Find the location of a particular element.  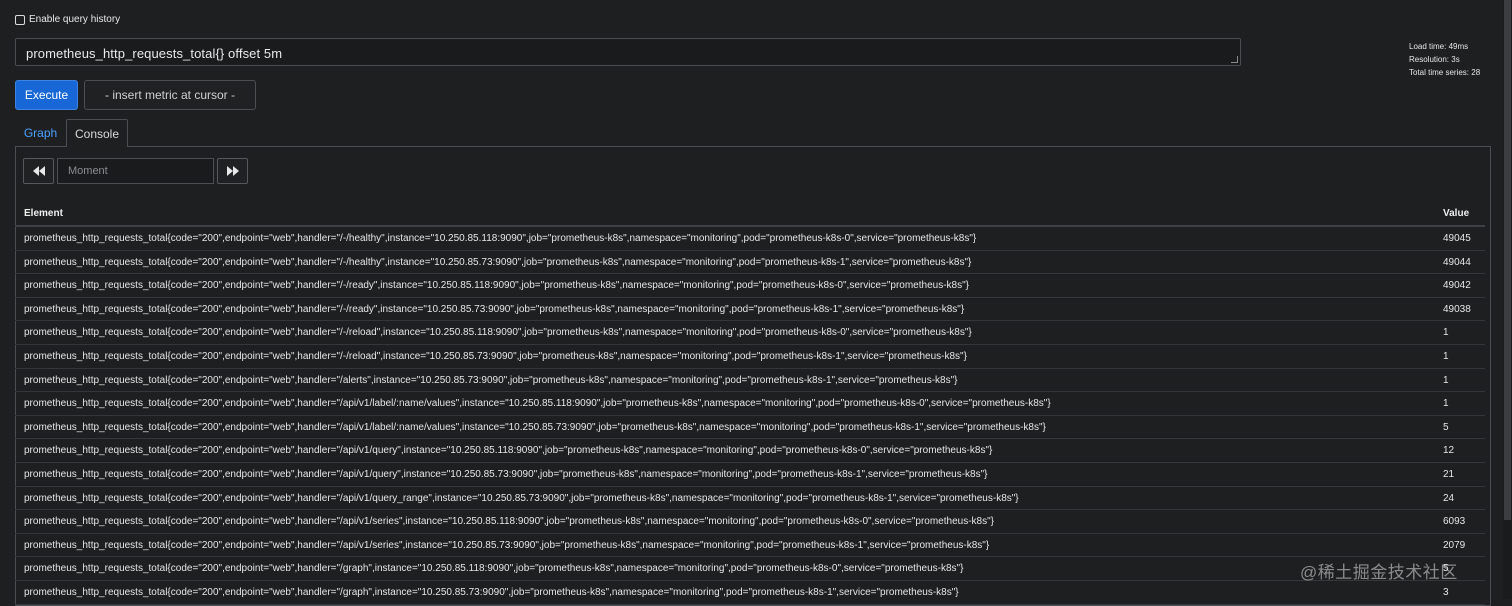

query-history-toggle: Enable query history is located at coordinates (67, 19).